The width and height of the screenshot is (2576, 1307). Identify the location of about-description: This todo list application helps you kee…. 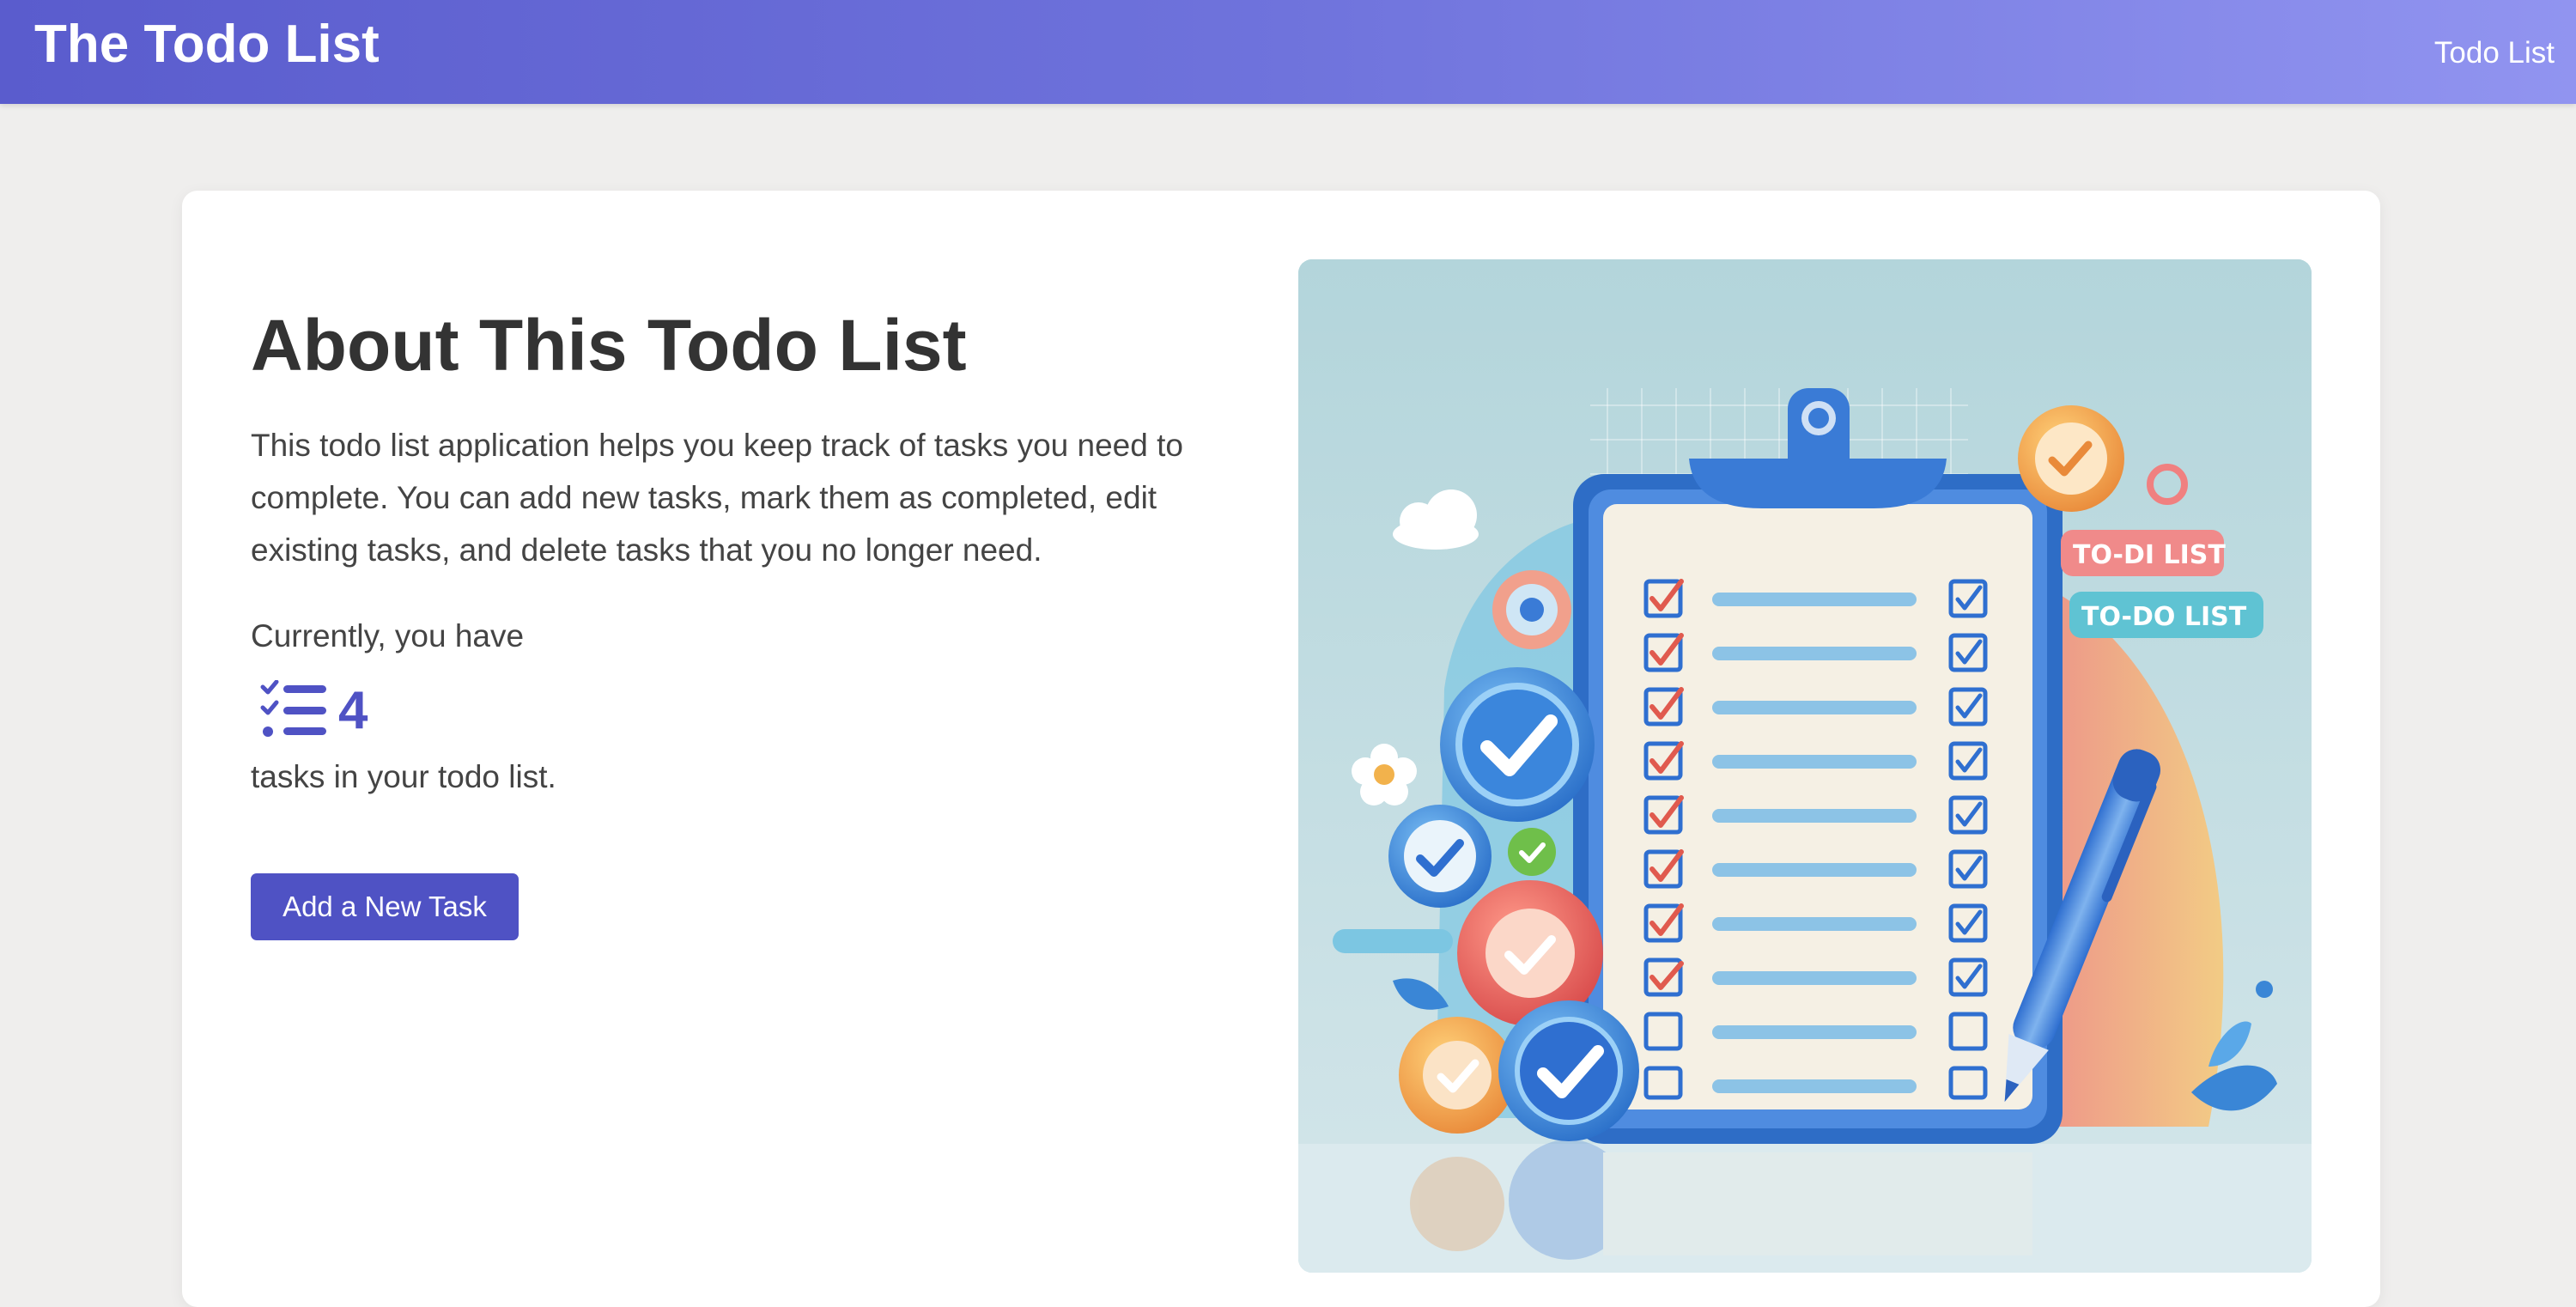
(717, 498).